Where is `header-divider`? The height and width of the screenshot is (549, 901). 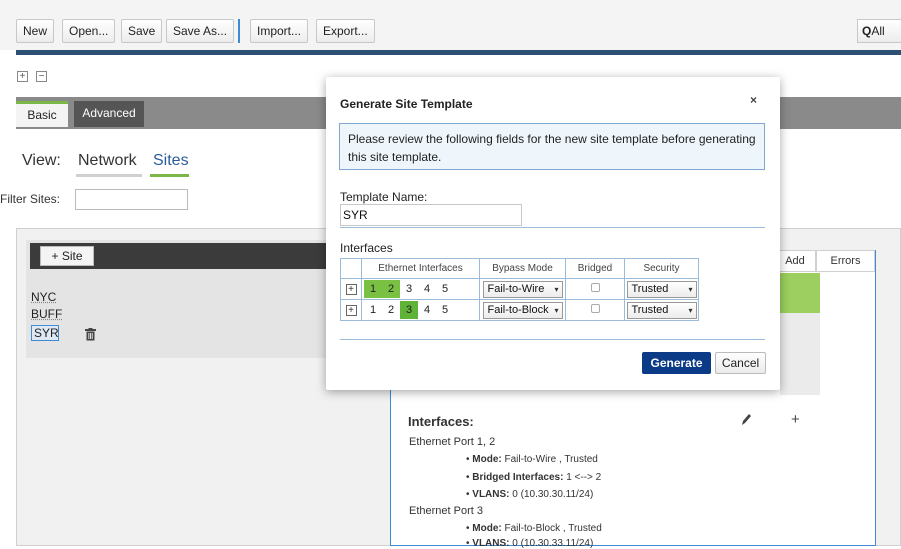 header-divider is located at coordinates (458, 52).